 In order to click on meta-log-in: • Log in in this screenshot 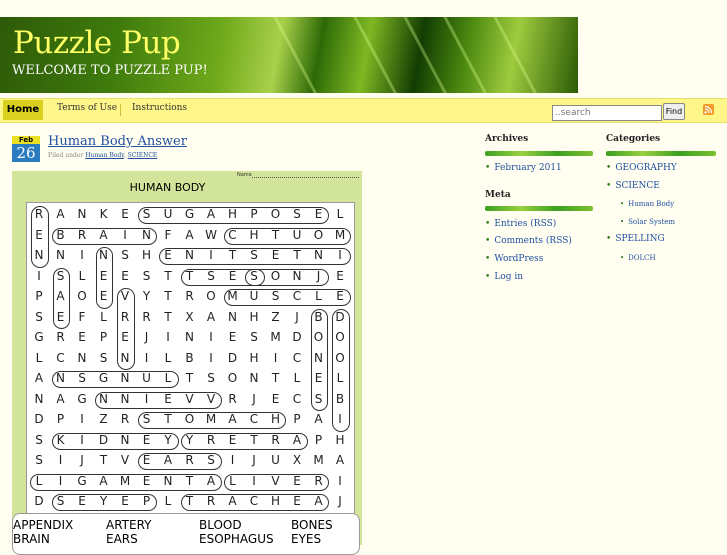, I will do `click(504, 277)`.